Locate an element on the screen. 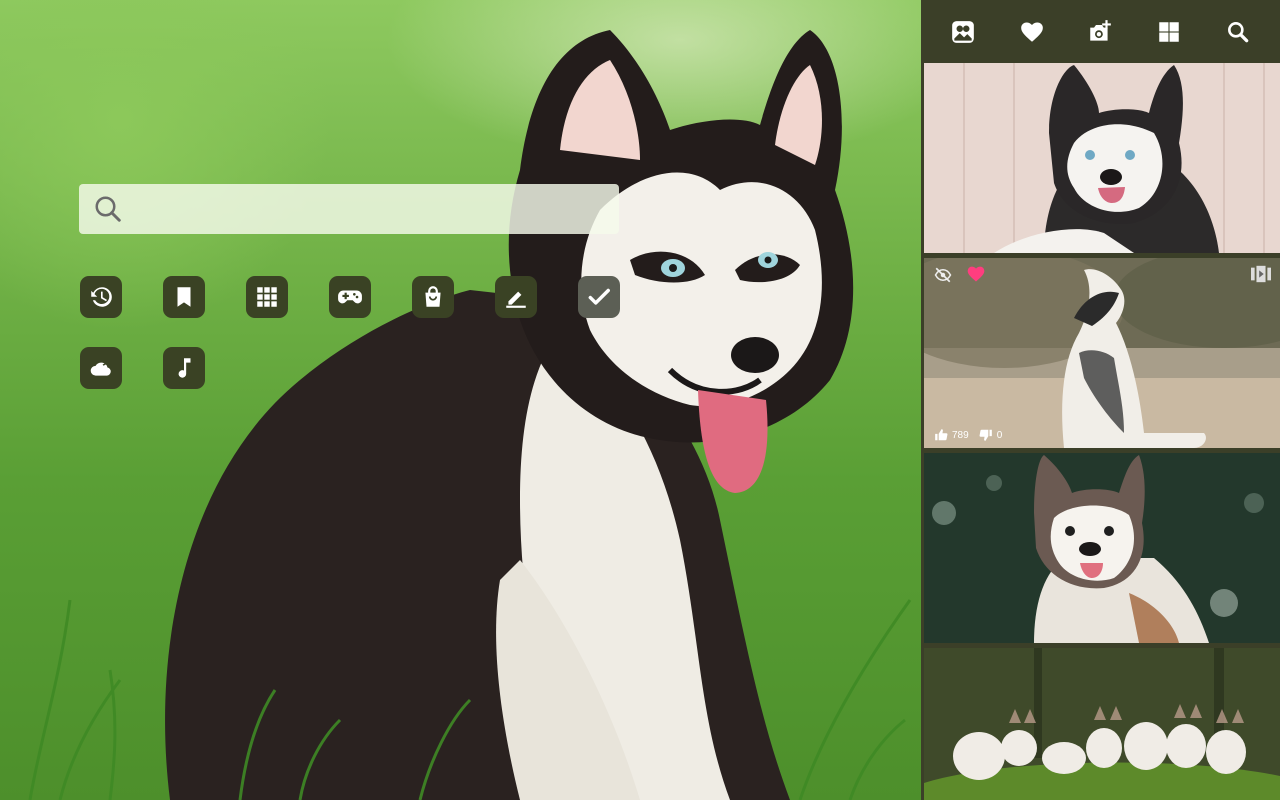 The height and width of the screenshot is (800, 1280). likes-count: 789 is located at coordinates (960, 435).